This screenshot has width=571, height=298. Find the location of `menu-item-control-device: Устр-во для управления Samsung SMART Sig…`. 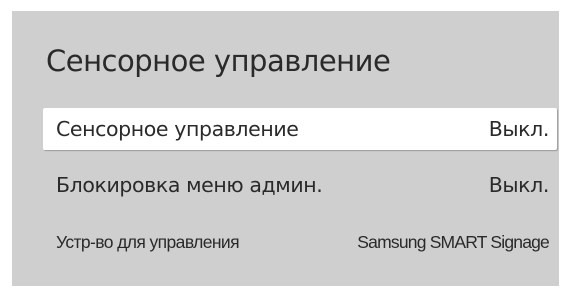

menu-item-control-device: Устр-во для управления Samsung SMART Sig… is located at coordinates (300, 242).